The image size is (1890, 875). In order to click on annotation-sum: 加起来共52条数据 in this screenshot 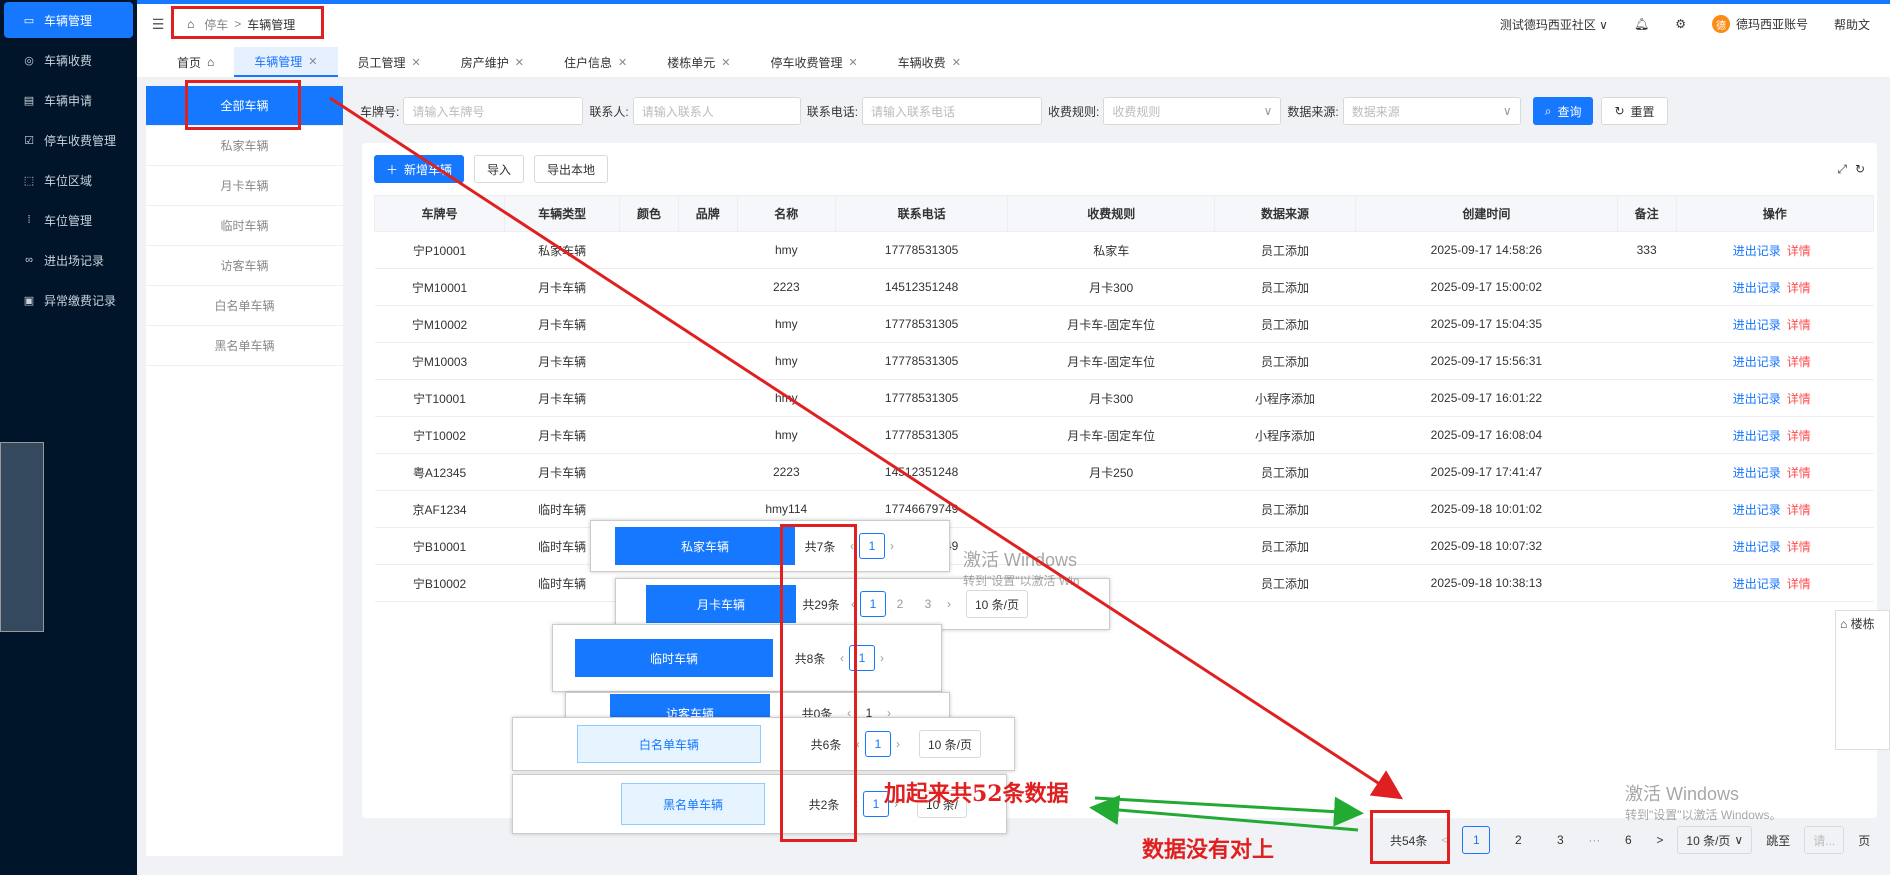, I will do `click(976, 794)`.